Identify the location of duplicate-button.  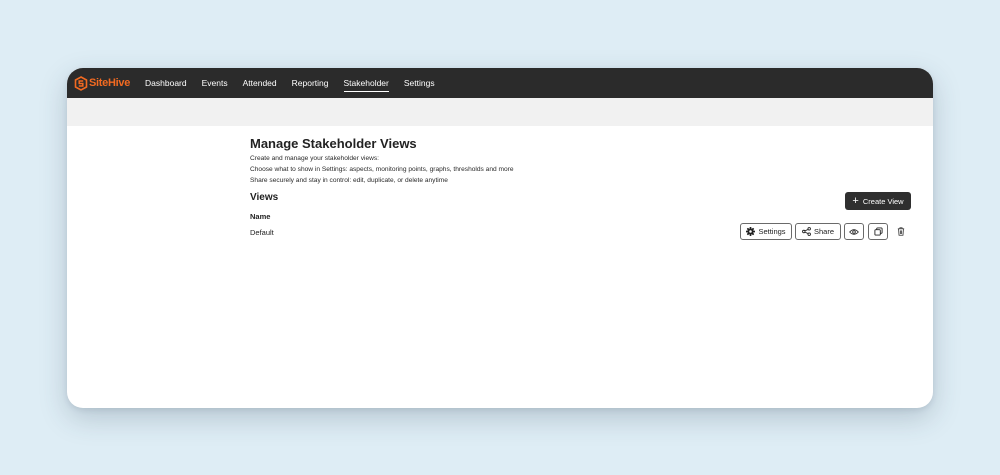
(878, 231).